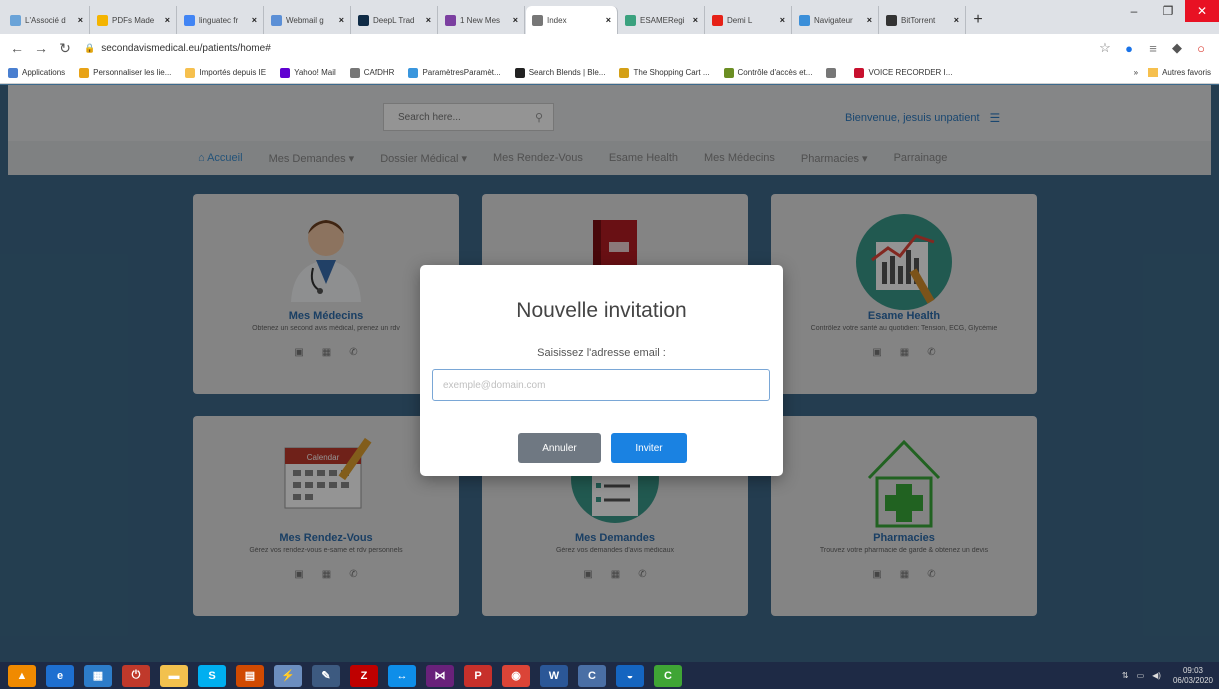  I want to click on tab-title: DeepL Trad, so click(394, 20).